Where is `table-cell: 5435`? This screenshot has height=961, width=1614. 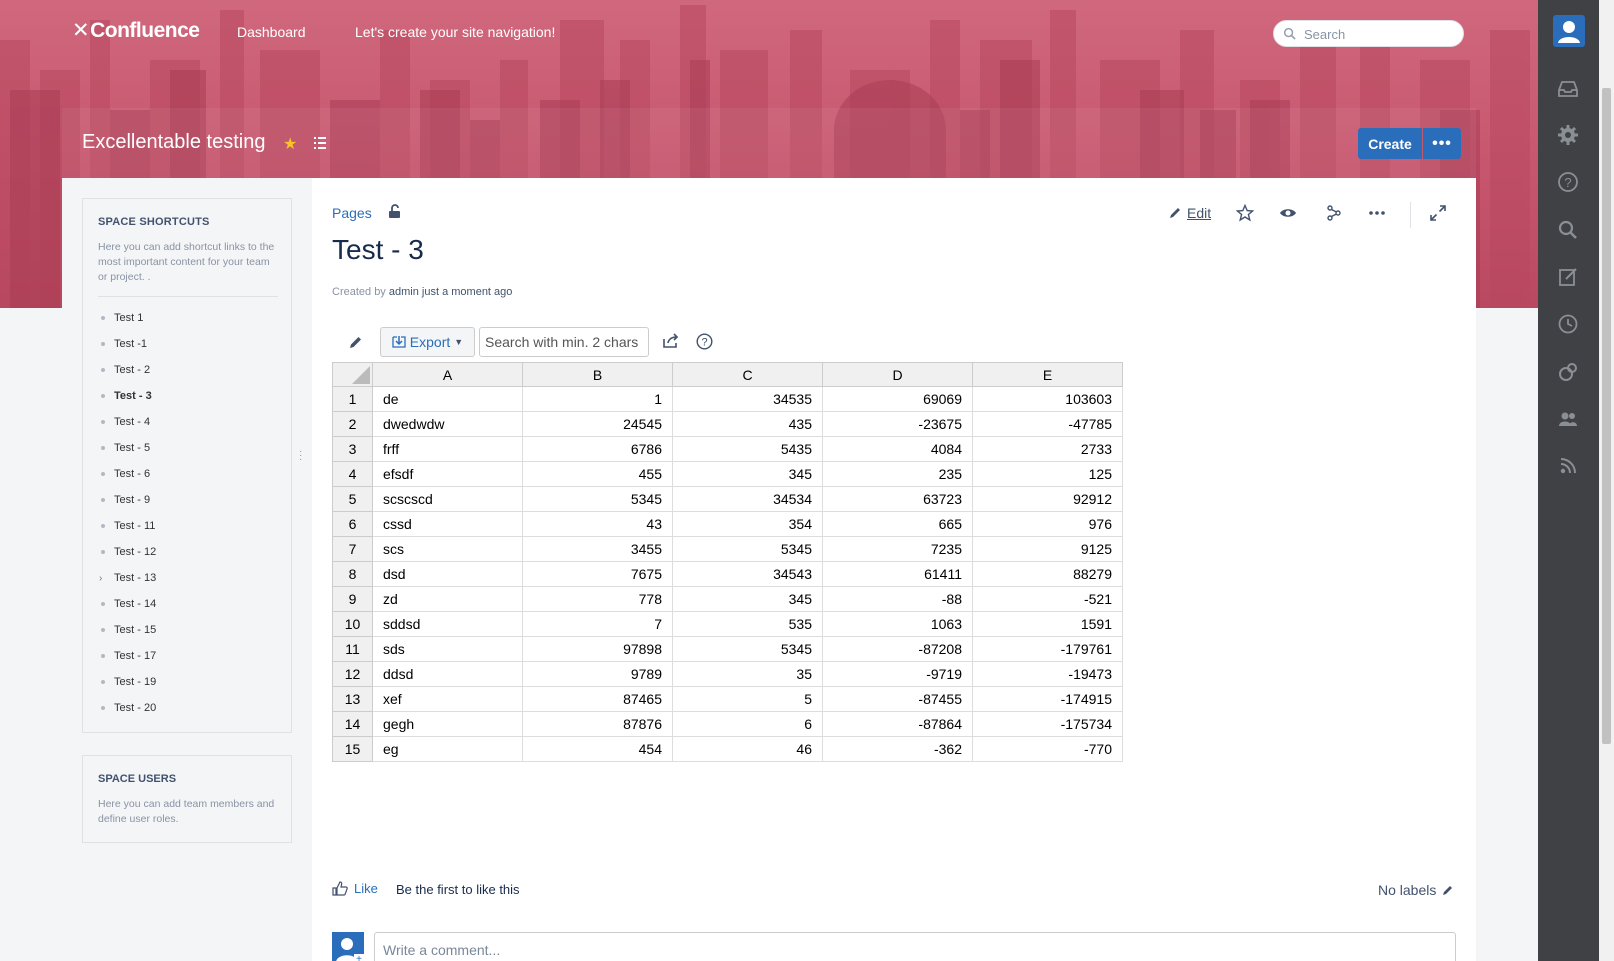
table-cell: 5435 is located at coordinates (747, 449).